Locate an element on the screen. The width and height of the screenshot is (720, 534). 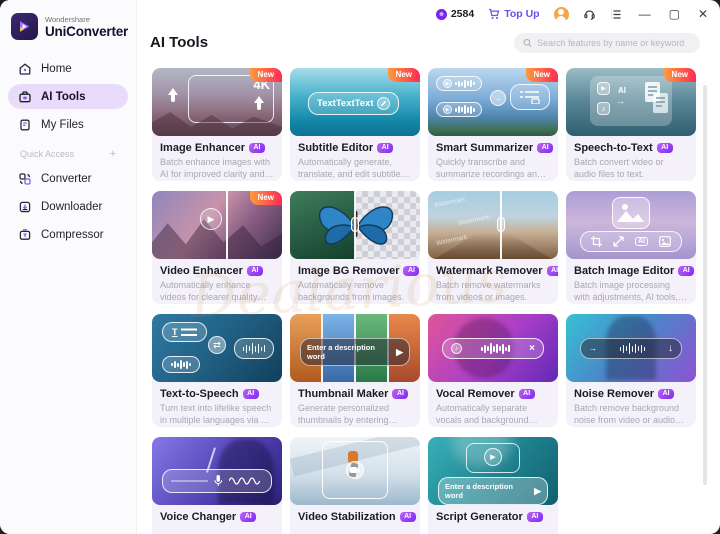
quick-access-label: Quick Access is located at coordinates (47, 154).